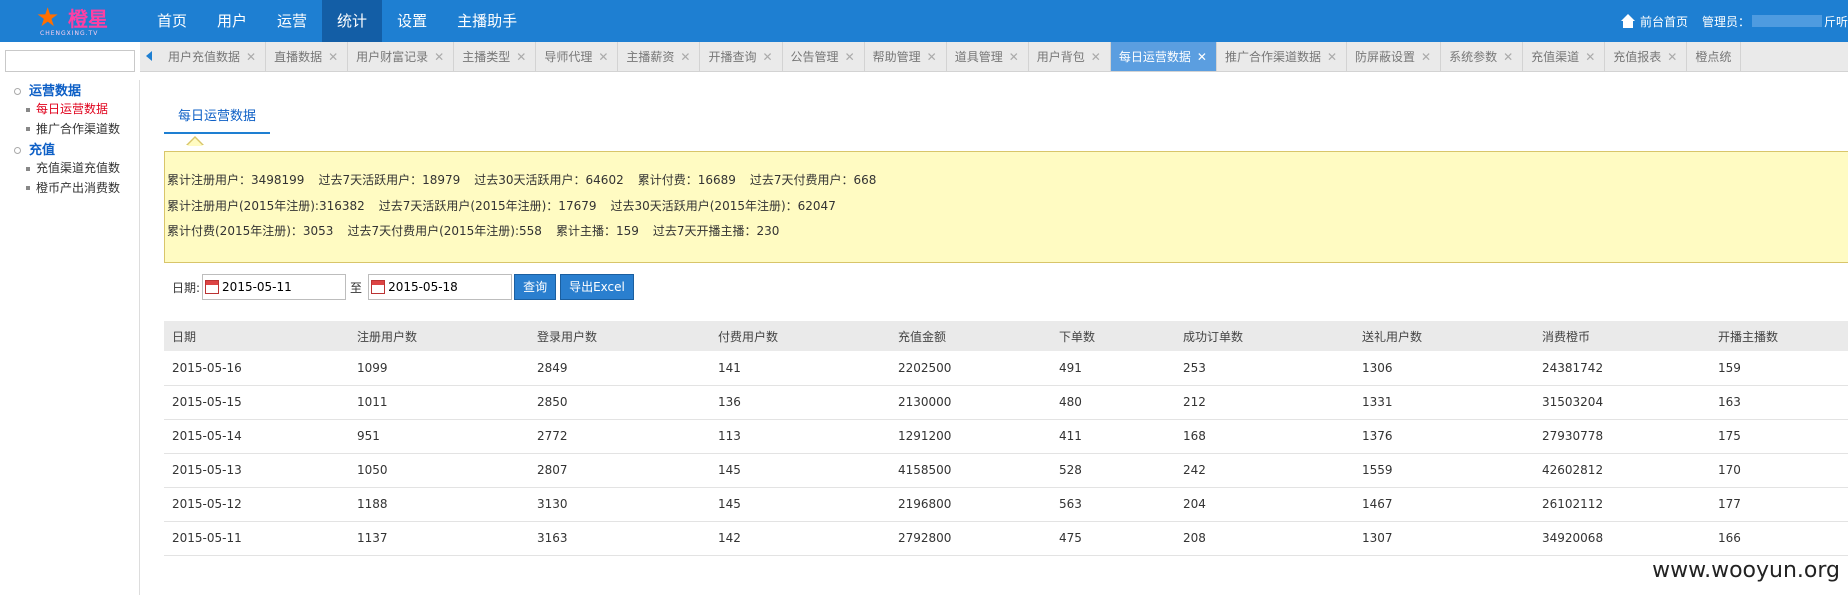 Image resolution: width=1848 pixels, height=595 pixels. I want to click on table-cell: 475, so click(1113, 538).